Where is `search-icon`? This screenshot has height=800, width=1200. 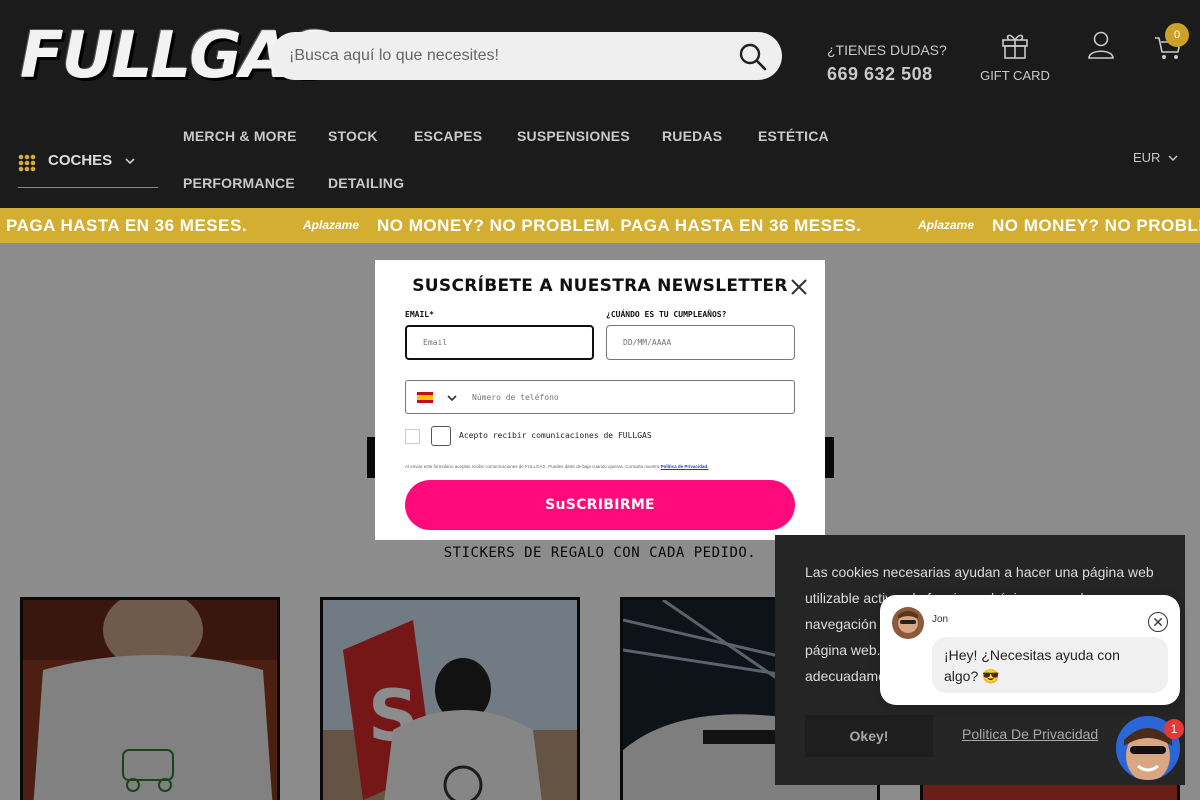 search-icon is located at coordinates (753, 57).